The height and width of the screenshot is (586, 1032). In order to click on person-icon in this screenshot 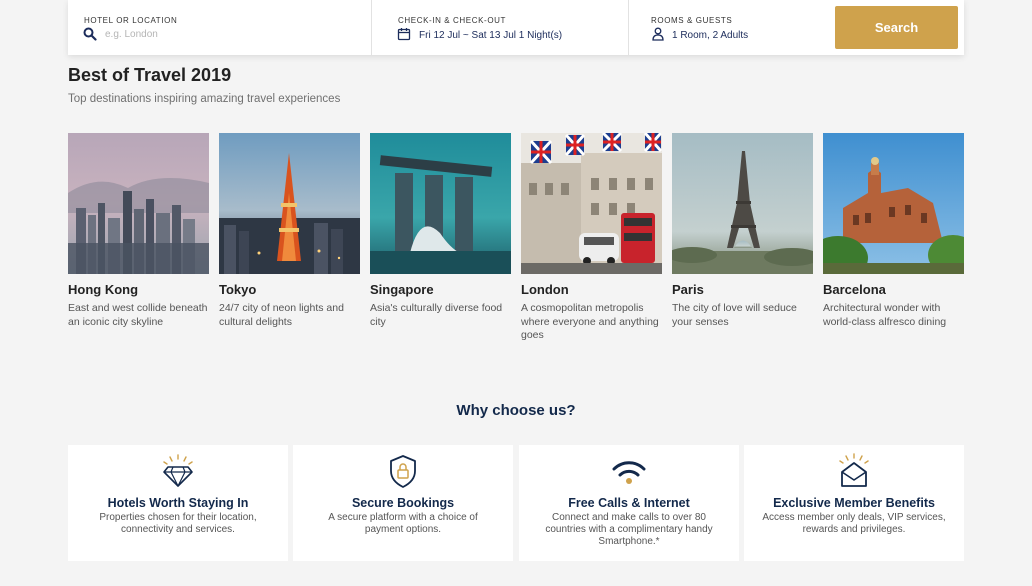, I will do `click(658, 34)`.